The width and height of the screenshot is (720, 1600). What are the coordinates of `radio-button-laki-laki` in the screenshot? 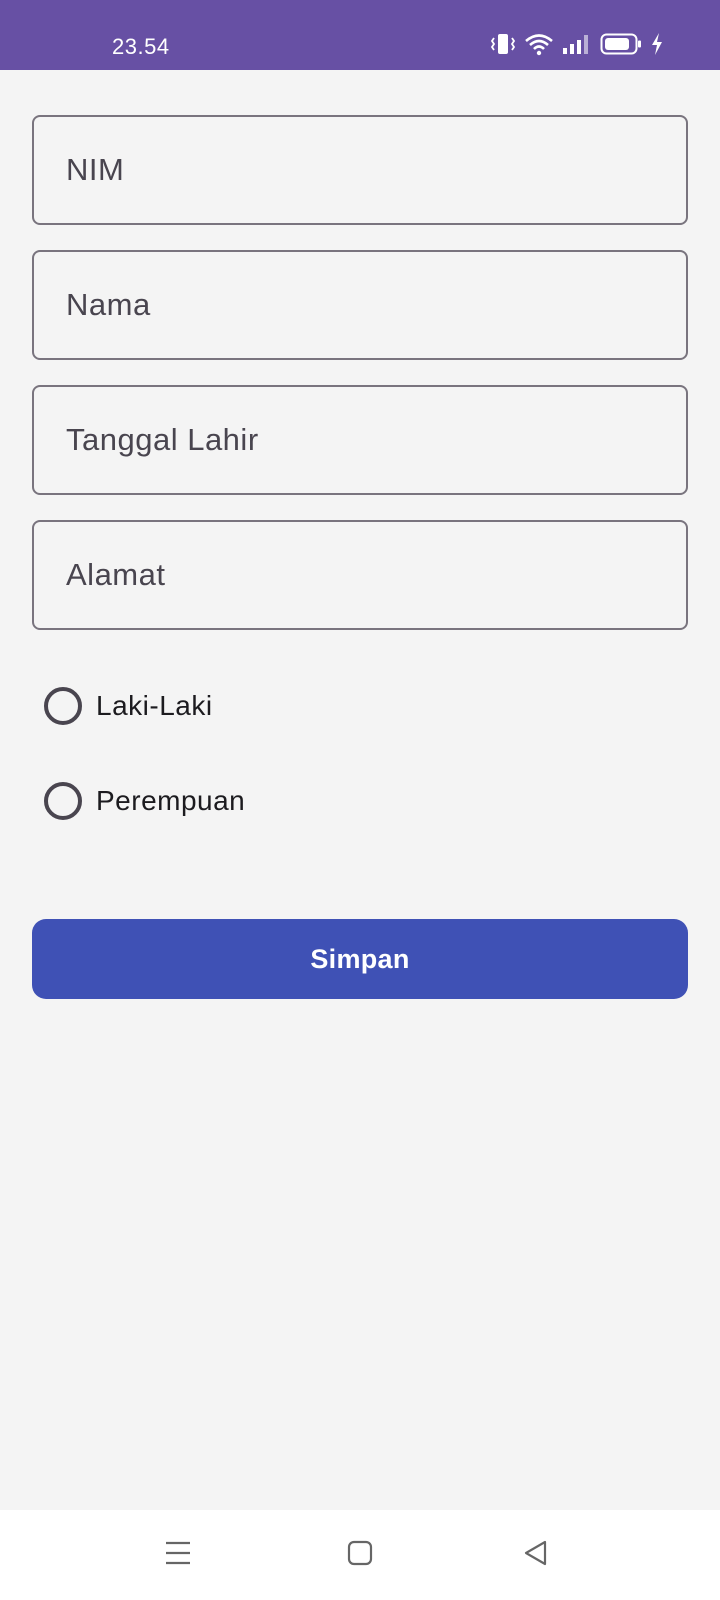 It's located at (63, 706).